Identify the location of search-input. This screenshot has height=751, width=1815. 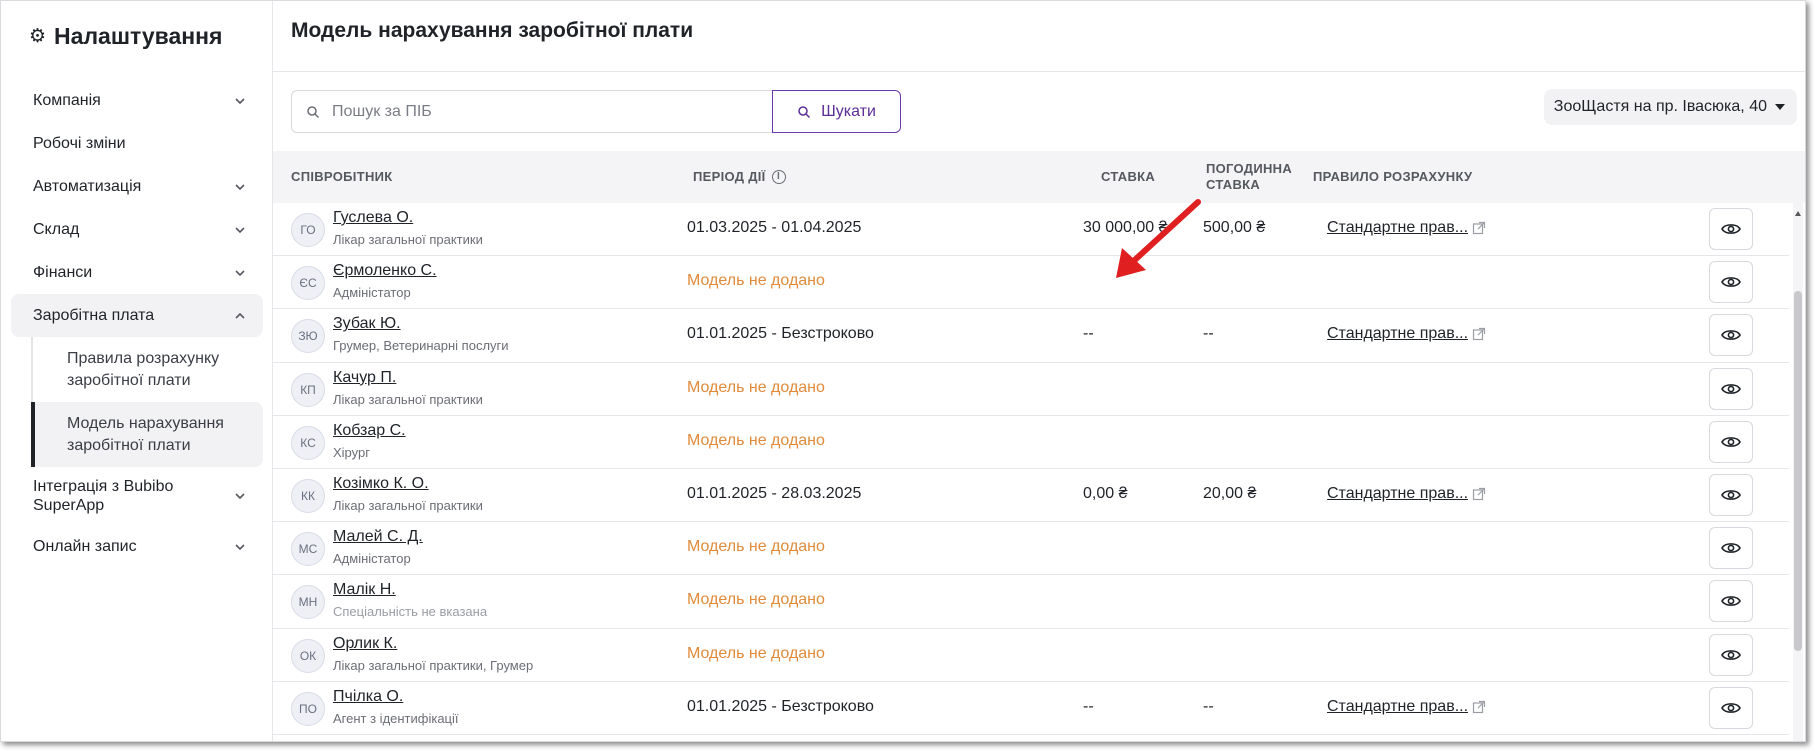
(532, 111).